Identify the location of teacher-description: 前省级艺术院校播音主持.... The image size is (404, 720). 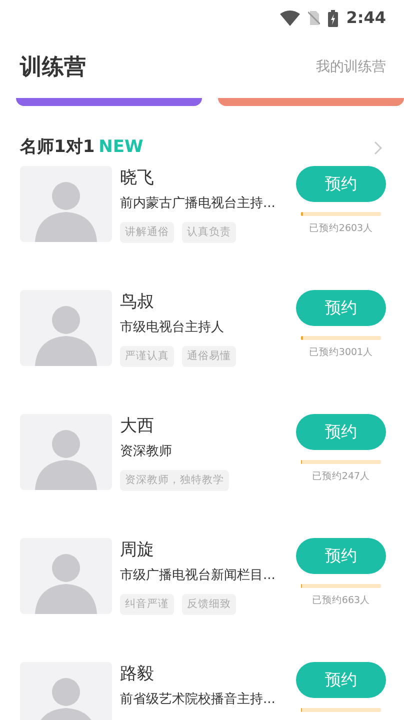
(198, 700).